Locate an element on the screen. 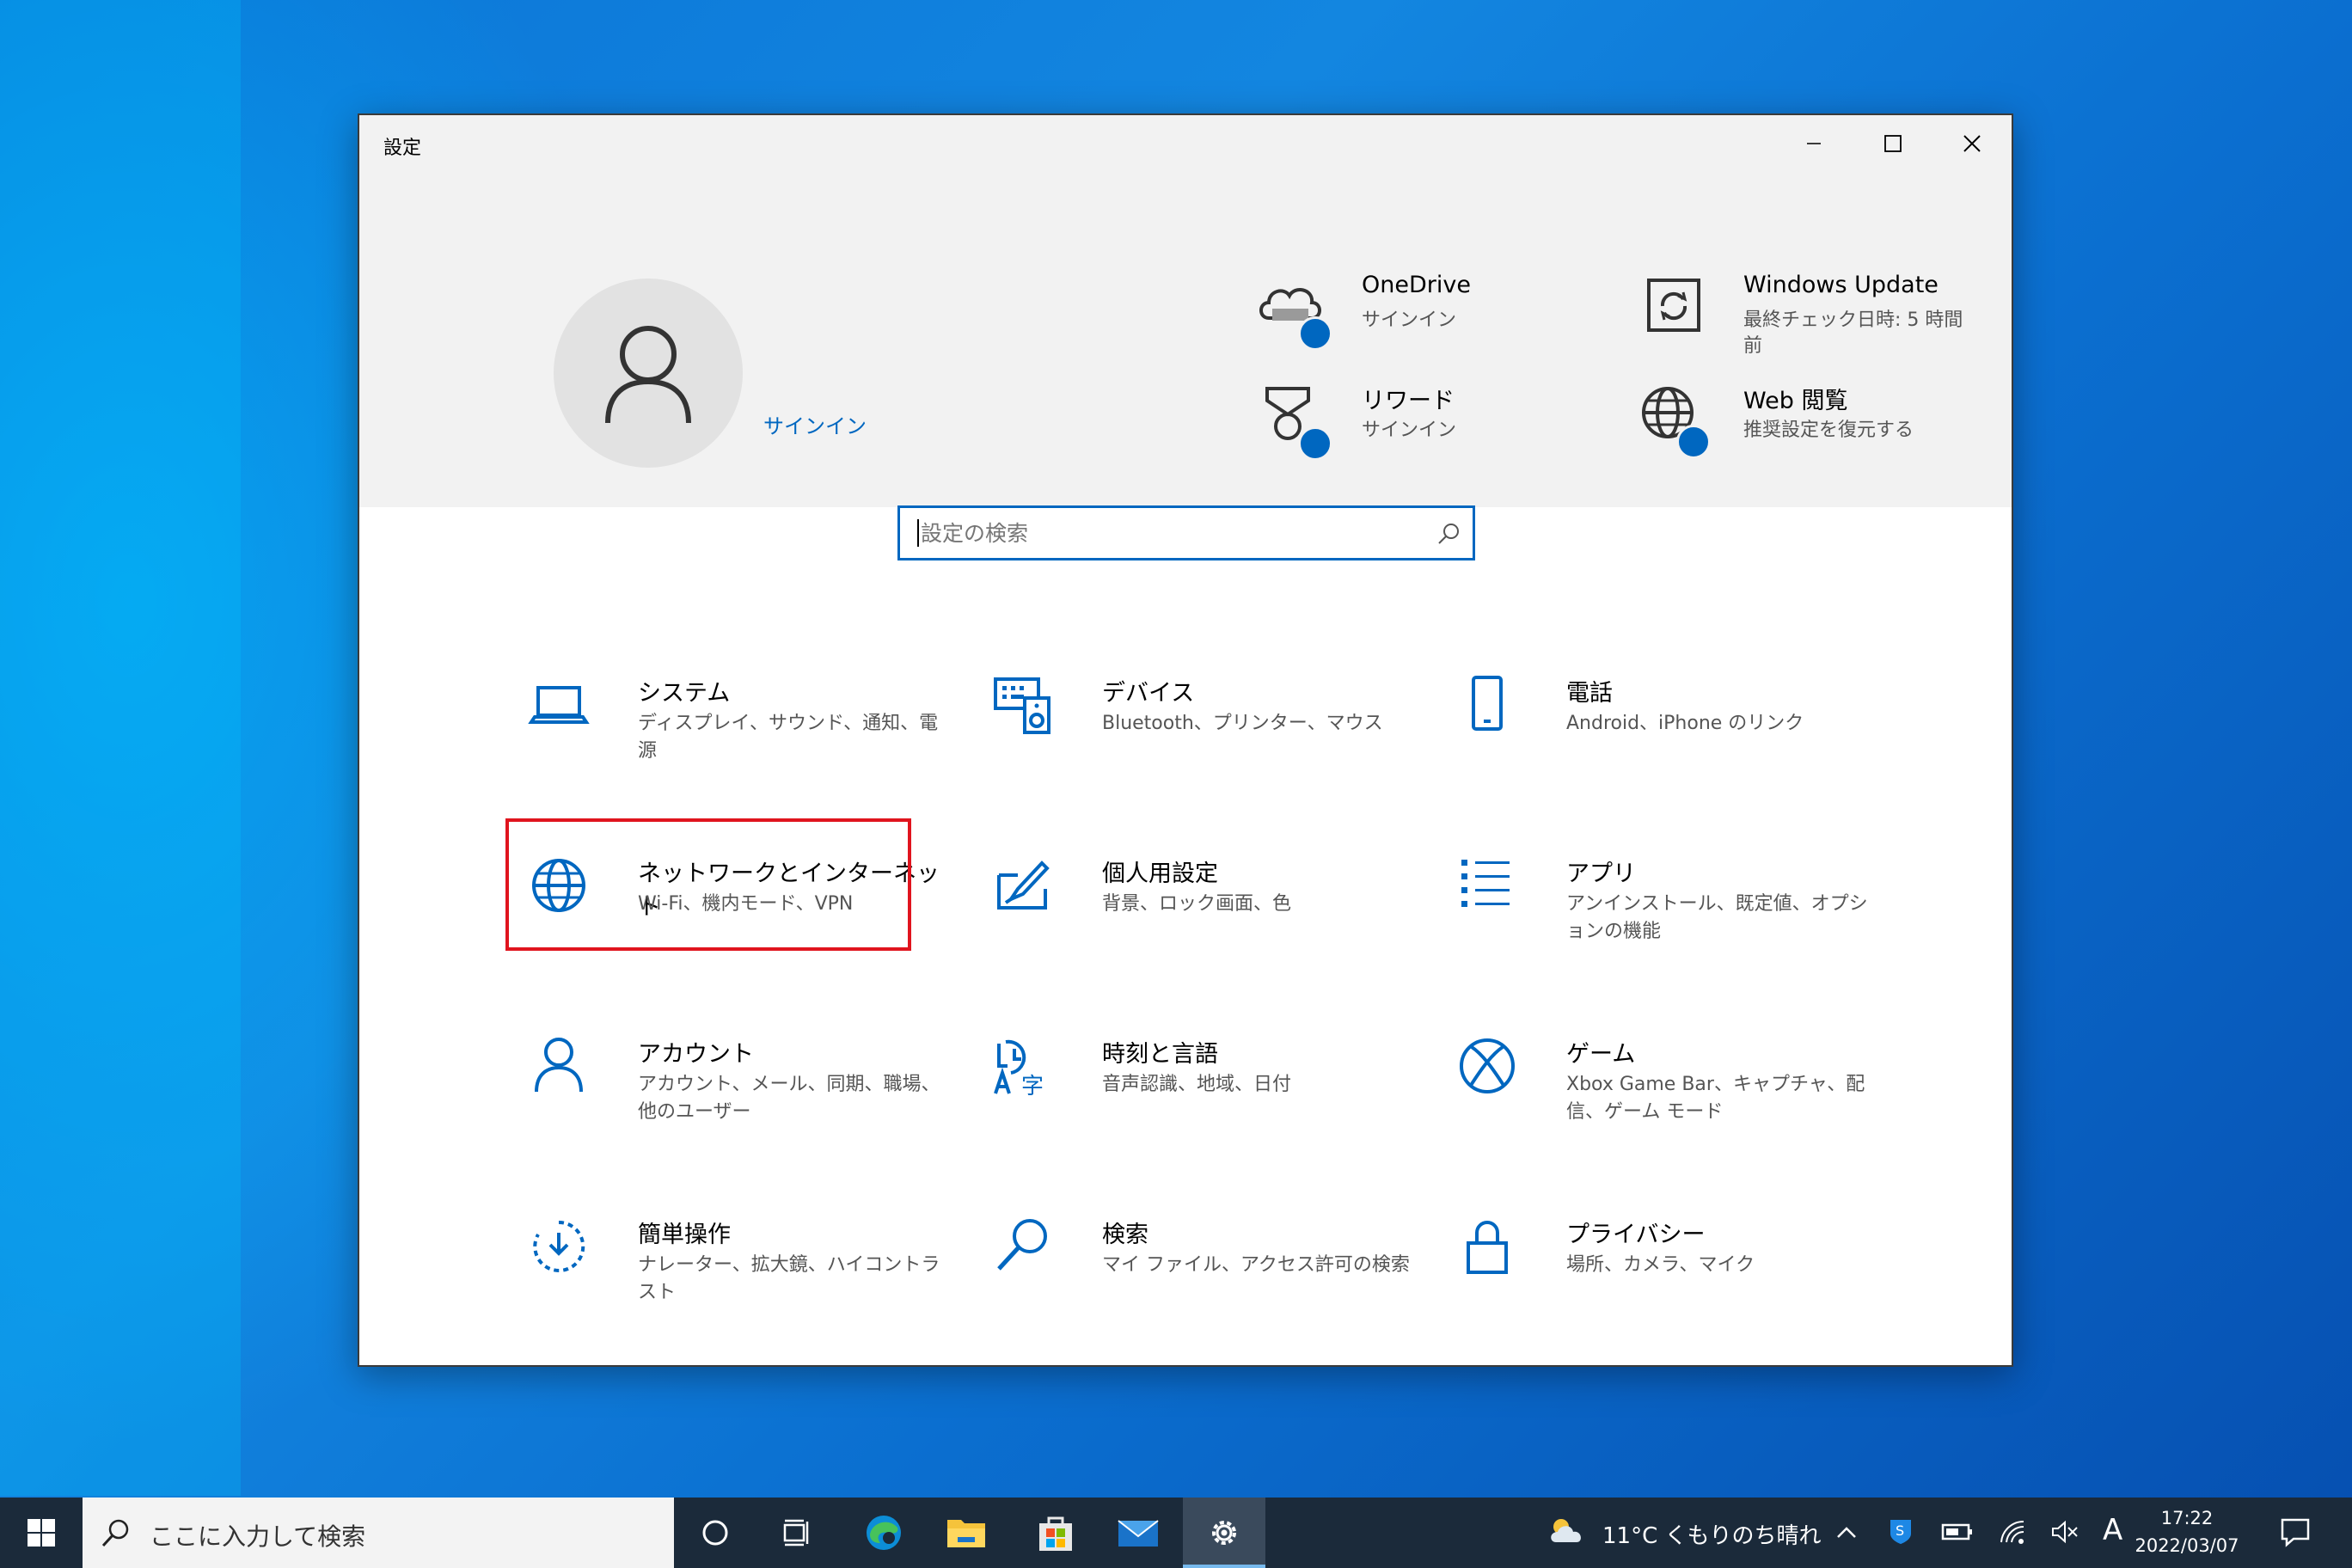 The height and width of the screenshot is (1568, 2352). category-accounts: アカウント アカウント、メール、同期、職場、他のユーザー is located at coordinates (734, 1091).